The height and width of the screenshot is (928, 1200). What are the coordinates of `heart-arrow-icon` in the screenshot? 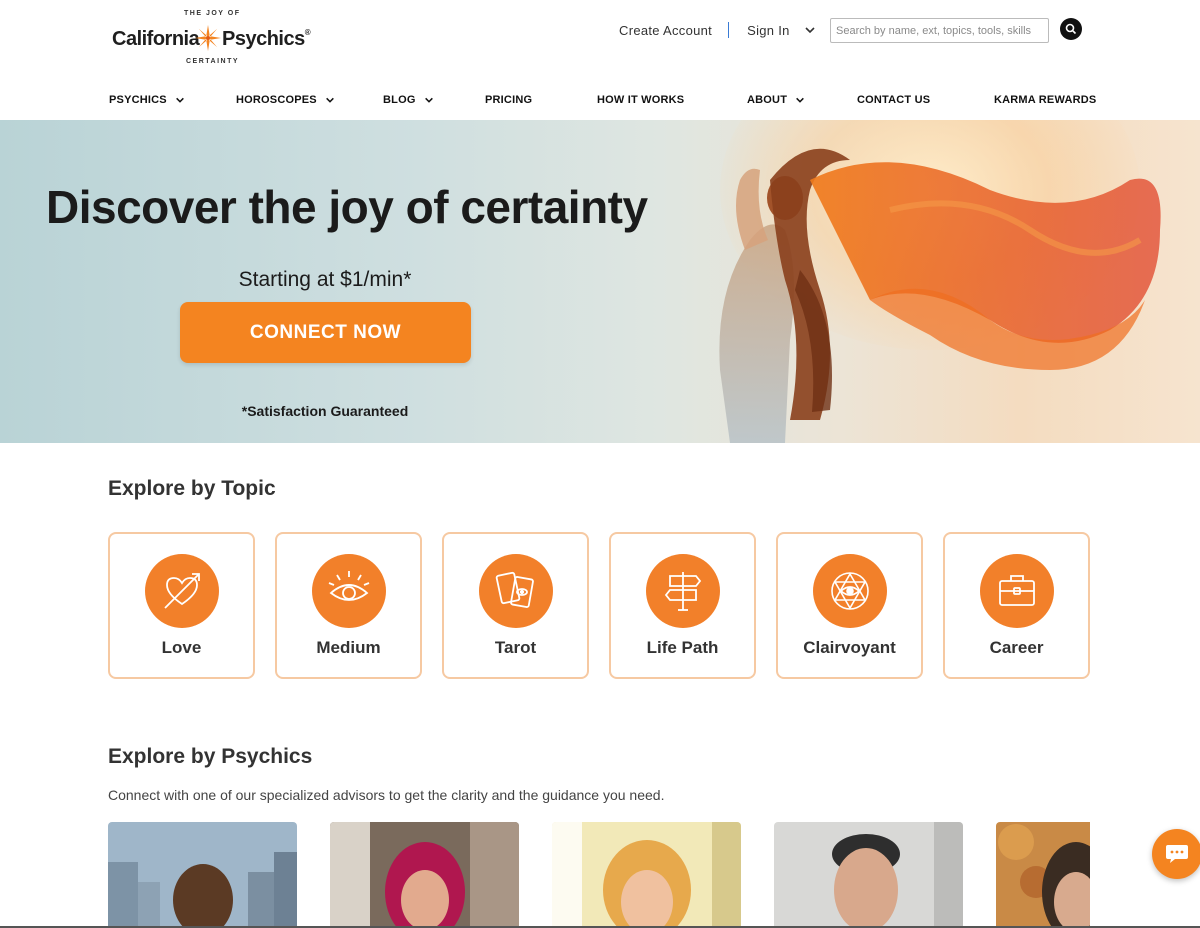 It's located at (182, 591).